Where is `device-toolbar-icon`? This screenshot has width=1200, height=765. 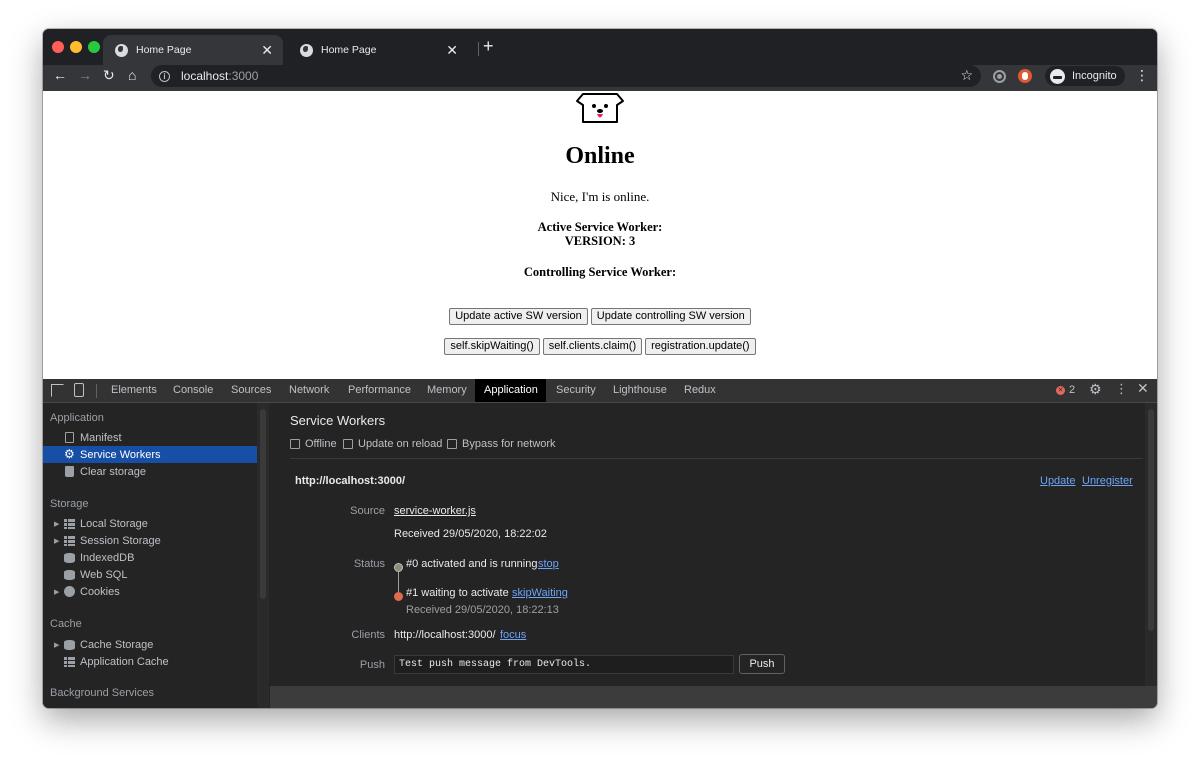
device-toolbar-icon is located at coordinates (79, 390).